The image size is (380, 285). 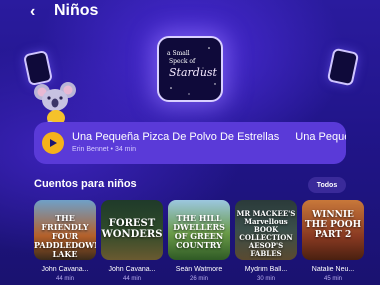 What do you see at coordinates (198, 279) in the screenshot?
I see `story-duration: 26 min` at bounding box center [198, 279].